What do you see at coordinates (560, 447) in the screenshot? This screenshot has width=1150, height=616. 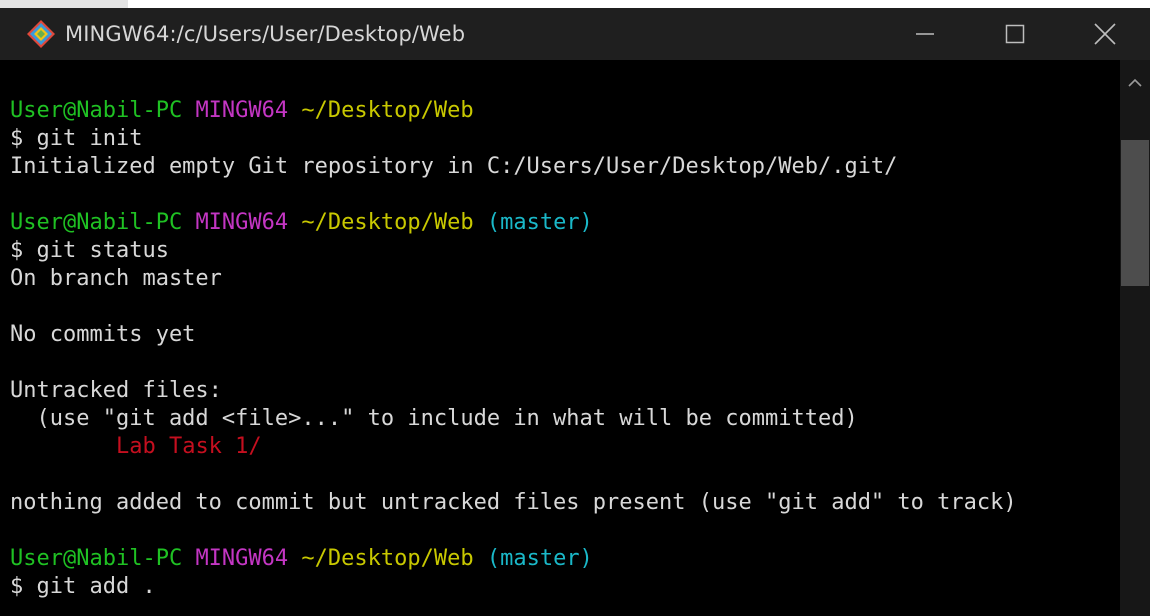 I see `terminal-line: Lab Task 1/` at bounding box center [560, 447].